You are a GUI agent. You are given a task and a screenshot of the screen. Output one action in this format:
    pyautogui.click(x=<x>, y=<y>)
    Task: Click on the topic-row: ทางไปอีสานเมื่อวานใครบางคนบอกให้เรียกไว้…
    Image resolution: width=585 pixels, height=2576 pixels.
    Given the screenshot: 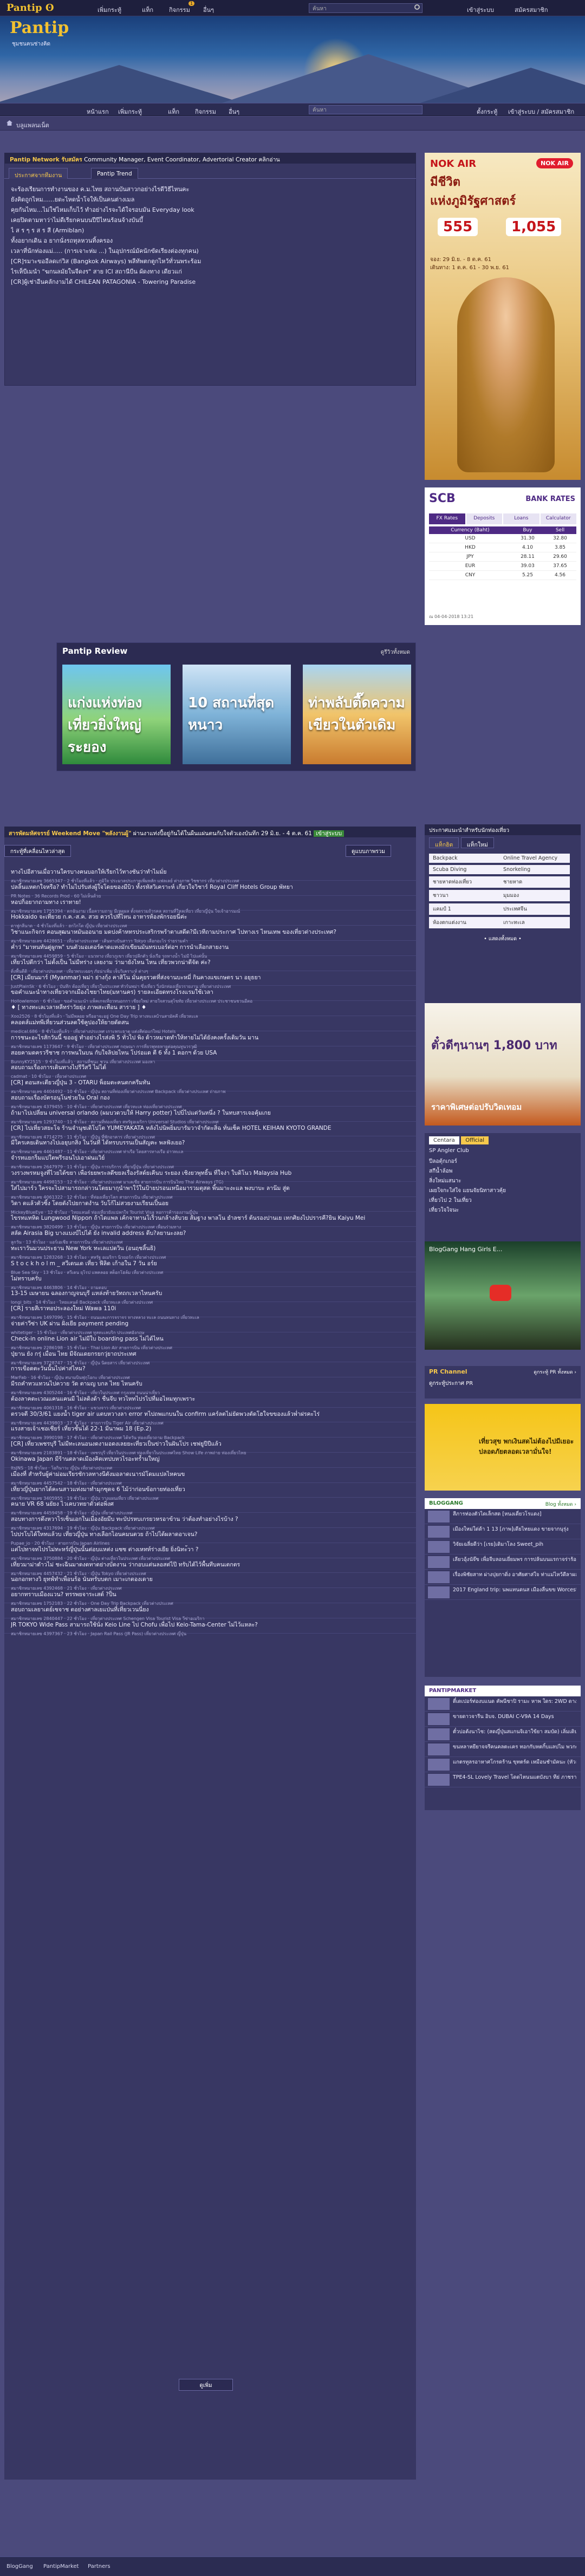 What is the action you would take?
    pyautogui.click(x=210, y=874)
    